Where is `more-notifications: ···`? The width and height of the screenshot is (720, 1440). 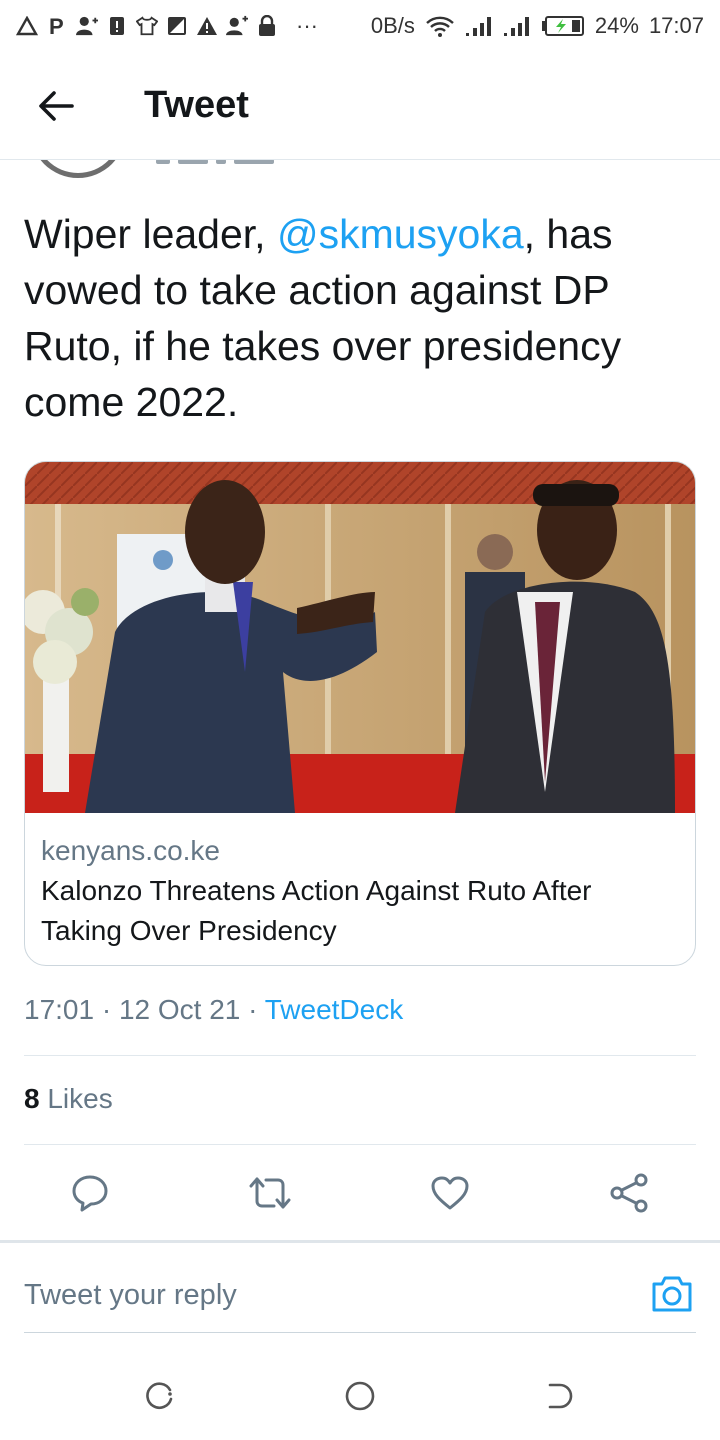 more-notifications: ··· is located at coordinates (307, 25).